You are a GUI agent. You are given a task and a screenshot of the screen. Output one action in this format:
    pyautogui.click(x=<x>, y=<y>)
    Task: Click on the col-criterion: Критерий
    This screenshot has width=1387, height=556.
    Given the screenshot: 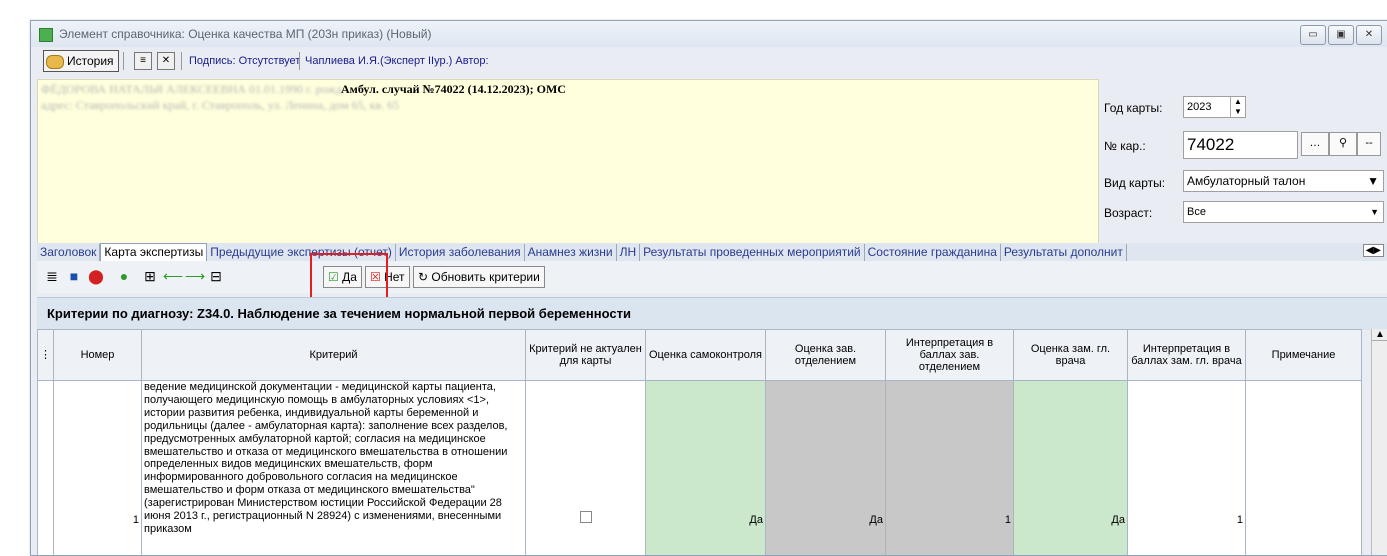 What is the action you would take?
    pyautogui.click(x=334, y=355)
    